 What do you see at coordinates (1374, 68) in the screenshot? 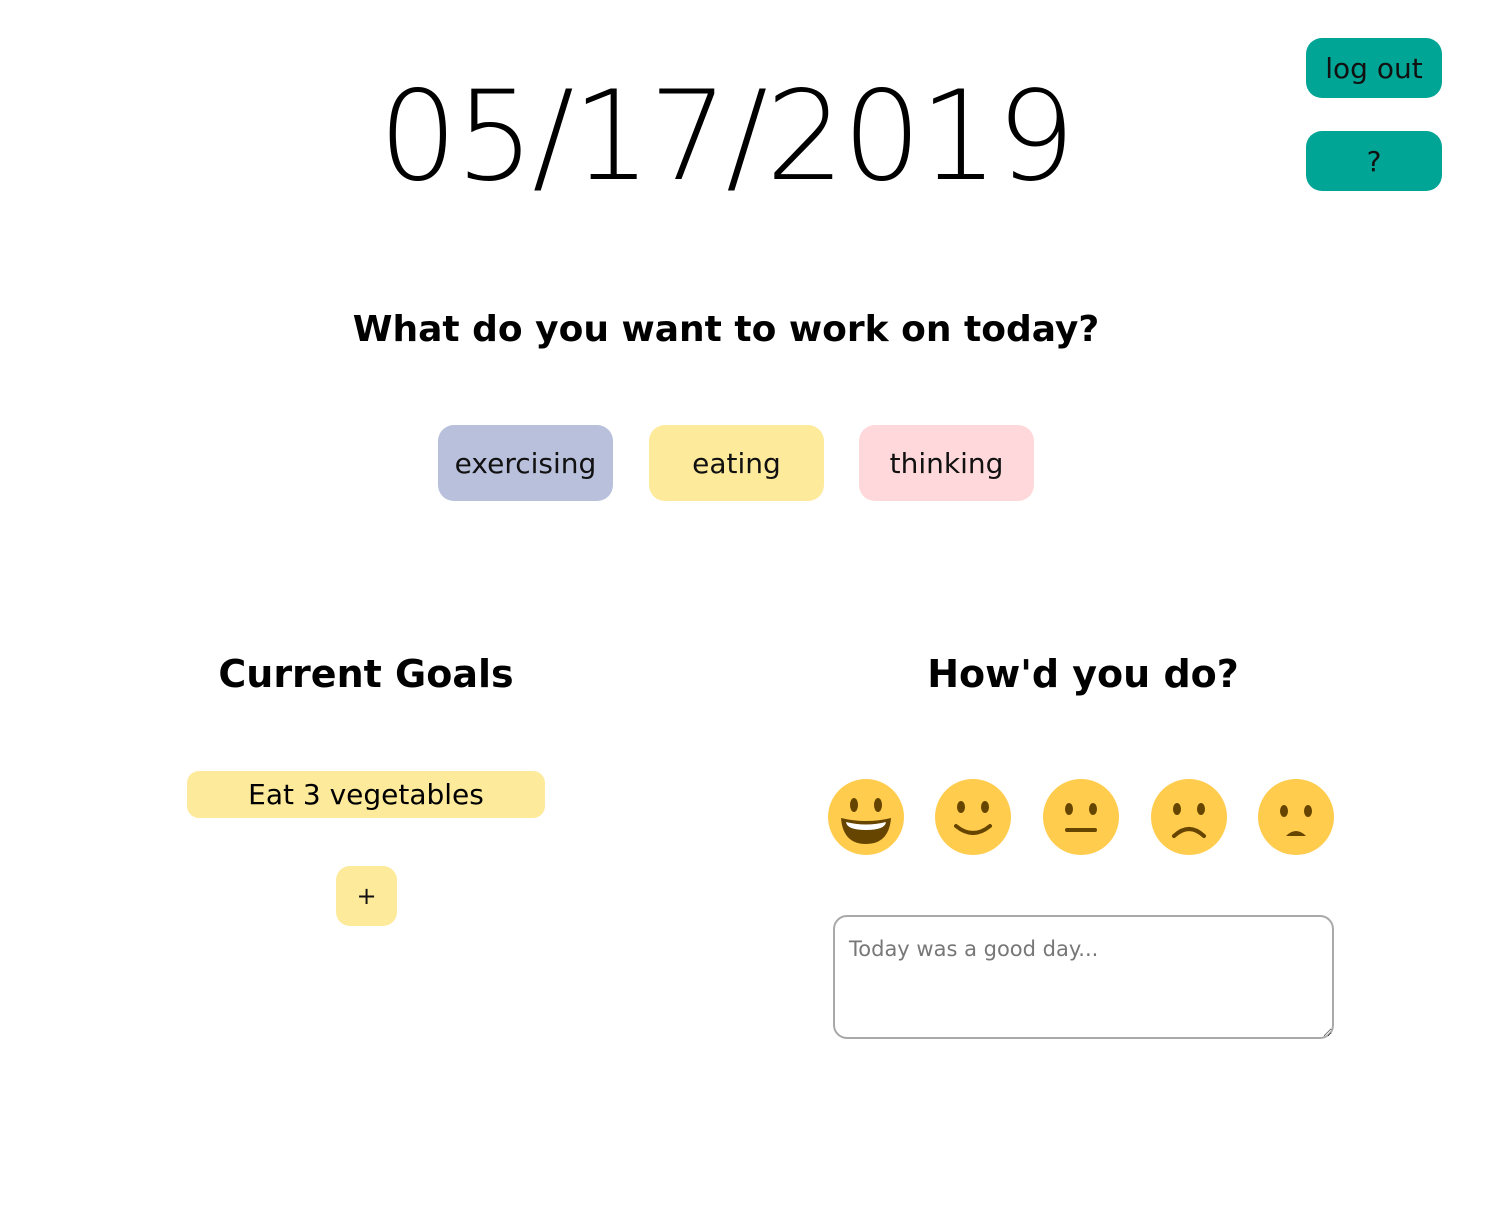
I see `logout-button: log out` at bounding box center [1374, 68].